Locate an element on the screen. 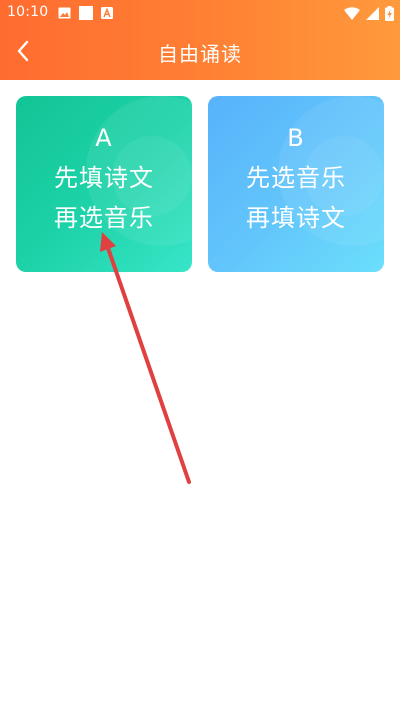 The height and width of the screenshot is (711, 400). option-b-letter: B is located at coordinates (296, 138).